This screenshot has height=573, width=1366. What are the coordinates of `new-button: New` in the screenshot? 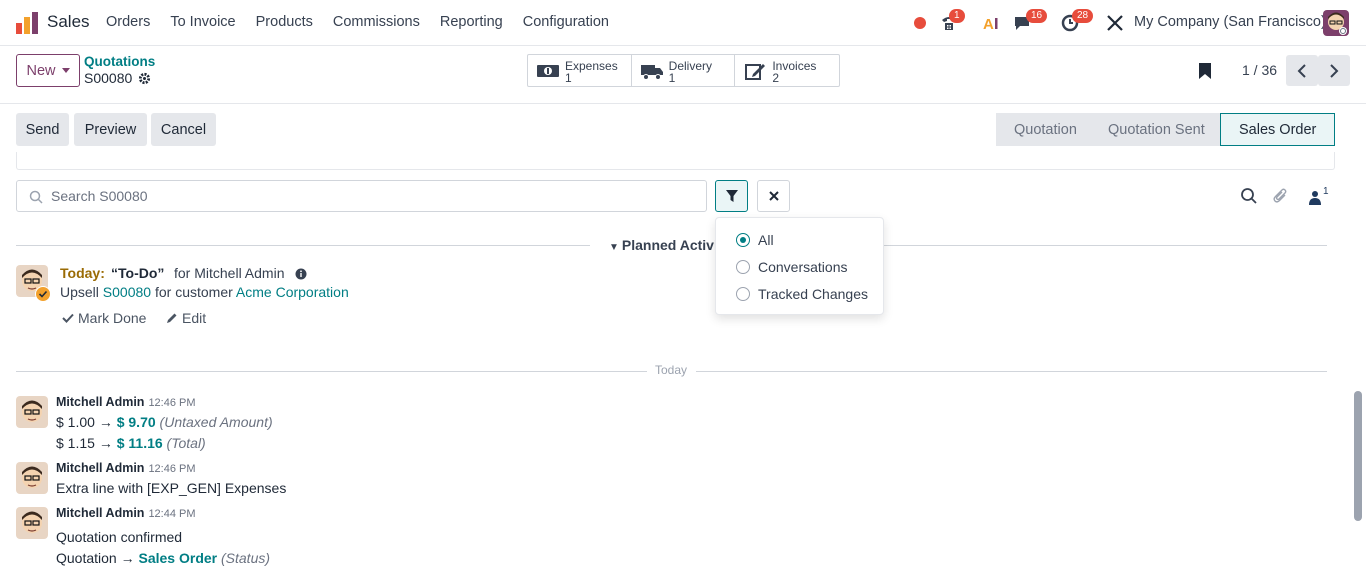 It's located at (48, 70).